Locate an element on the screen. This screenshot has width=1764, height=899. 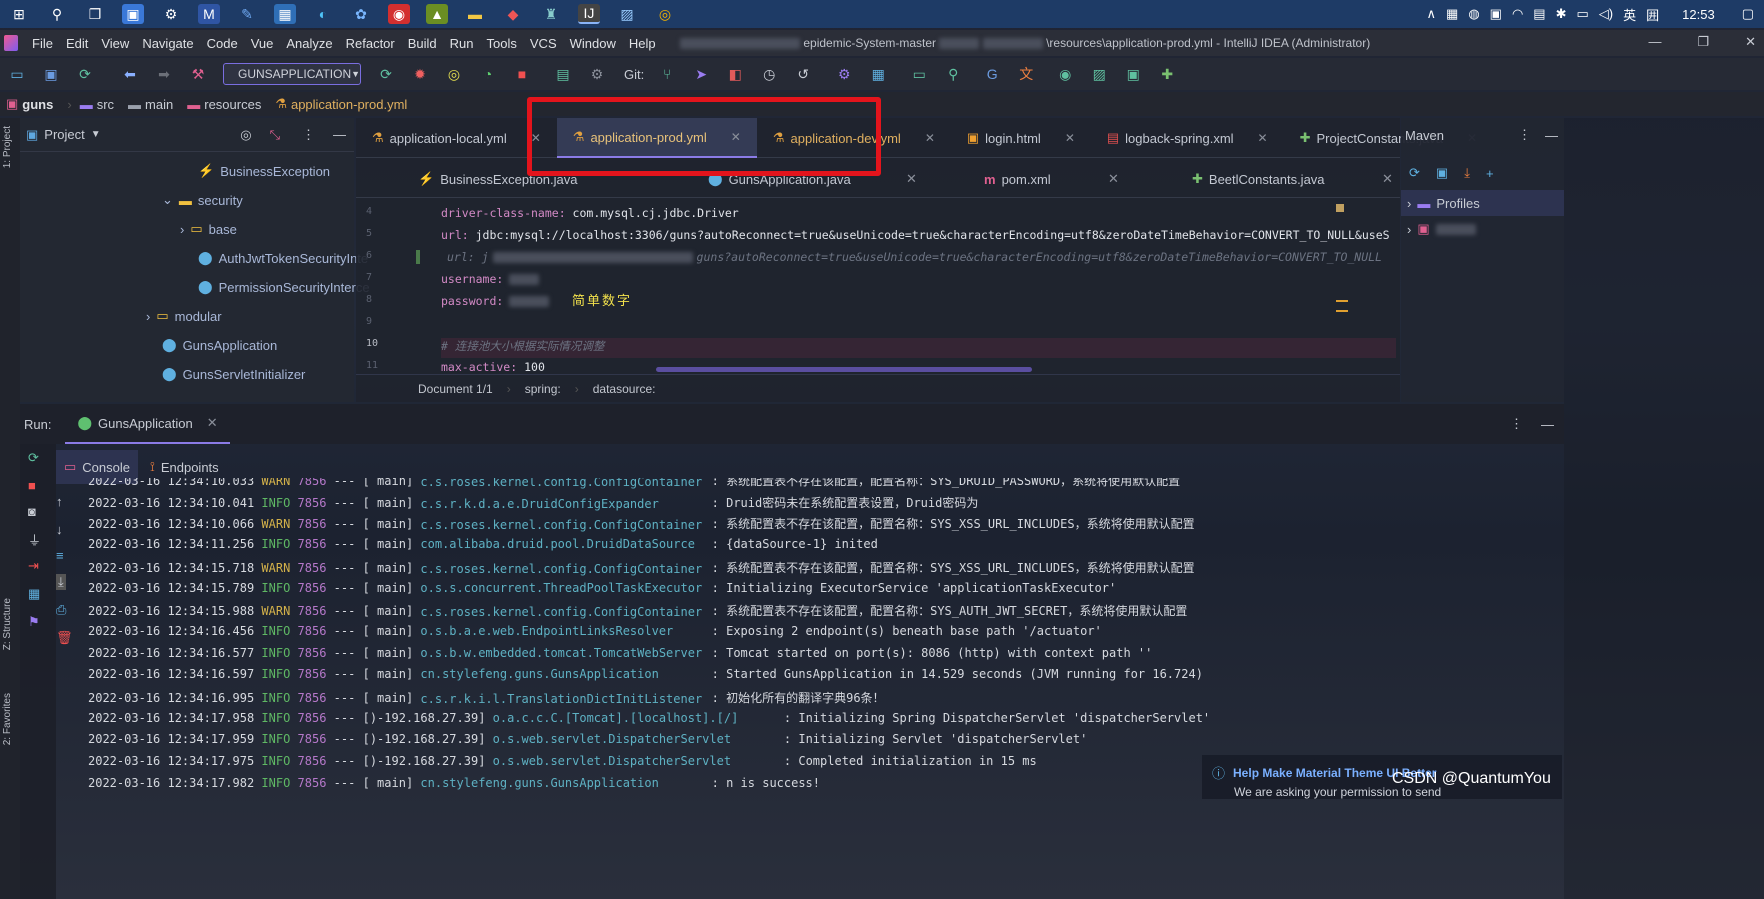
tab-beetl-constants: ✚ BeetlConstants.java is located at coordinates (1258, 179).